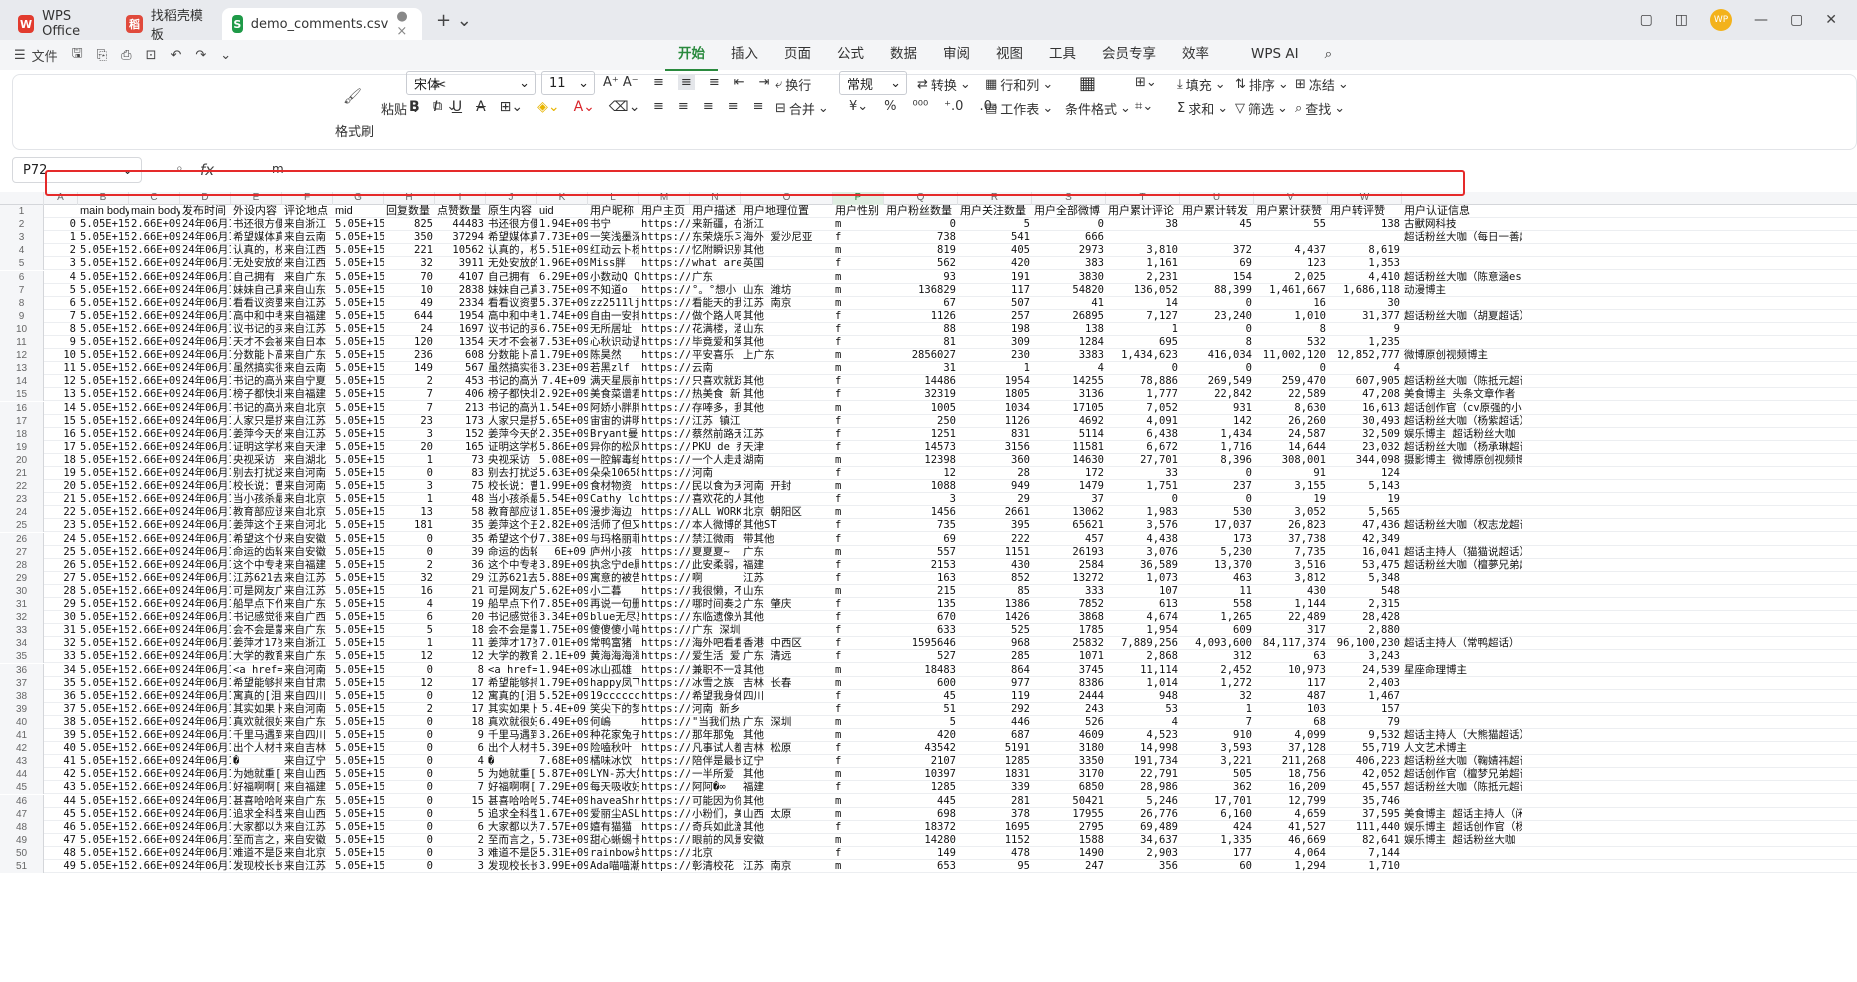  I want to click on cell: 小二暮, so click(613, 591).